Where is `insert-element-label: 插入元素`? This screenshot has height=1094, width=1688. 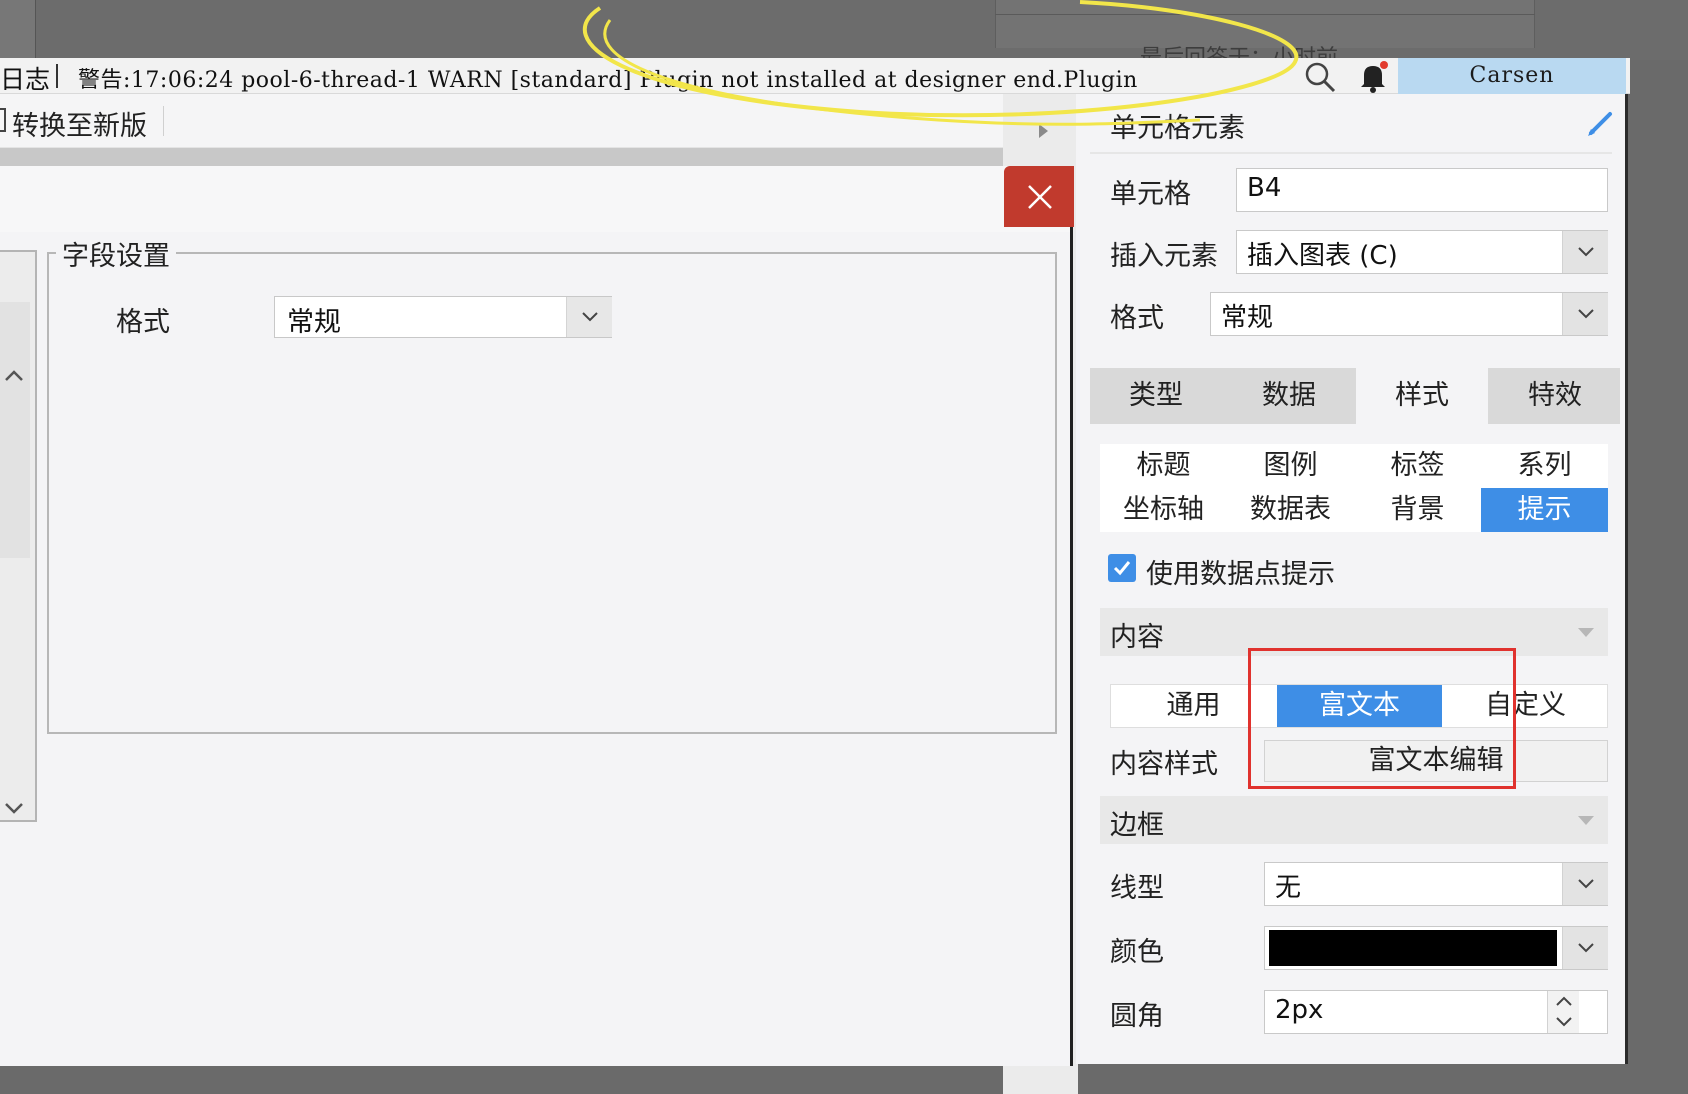 insert-element-label: 插入元素 is located at coordinates (1164, 256).